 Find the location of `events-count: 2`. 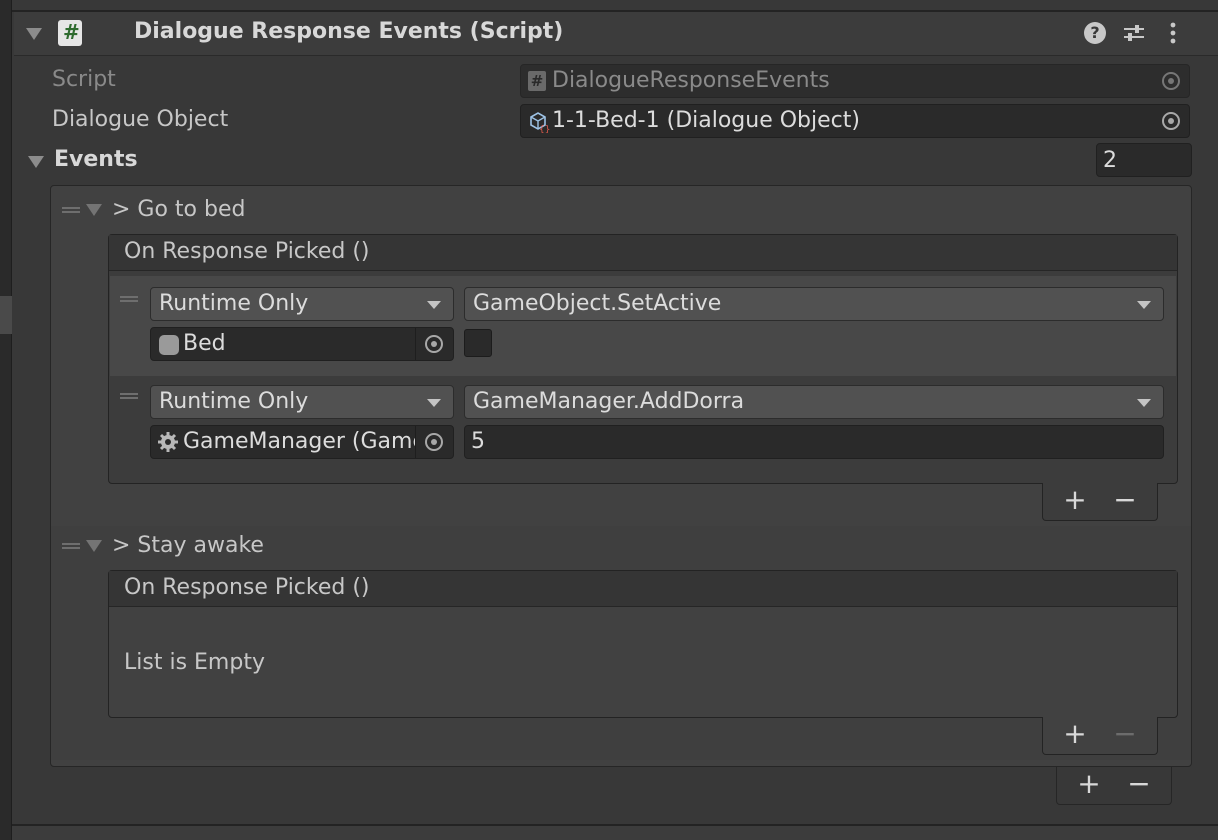

events-count: 2 is located at coordinates (1110, 160).